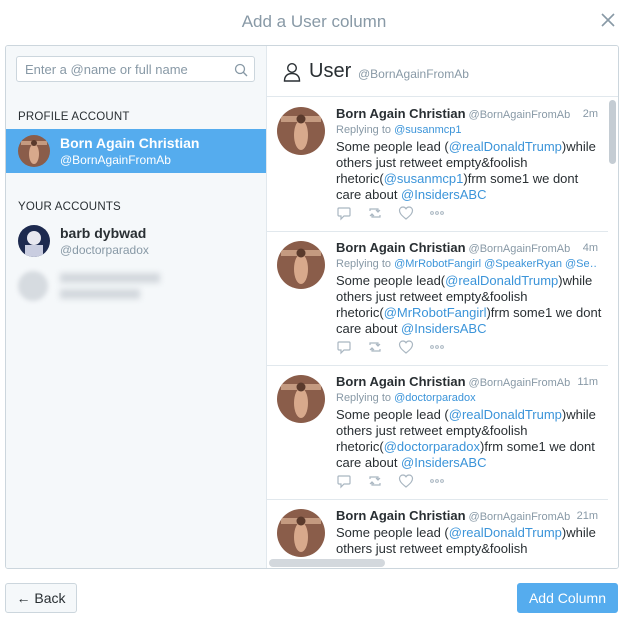 The image size is (628, 623). Describe the element at coordinates (612, 132) in the screenshot. I see `vertical-scrollbar` at that location.